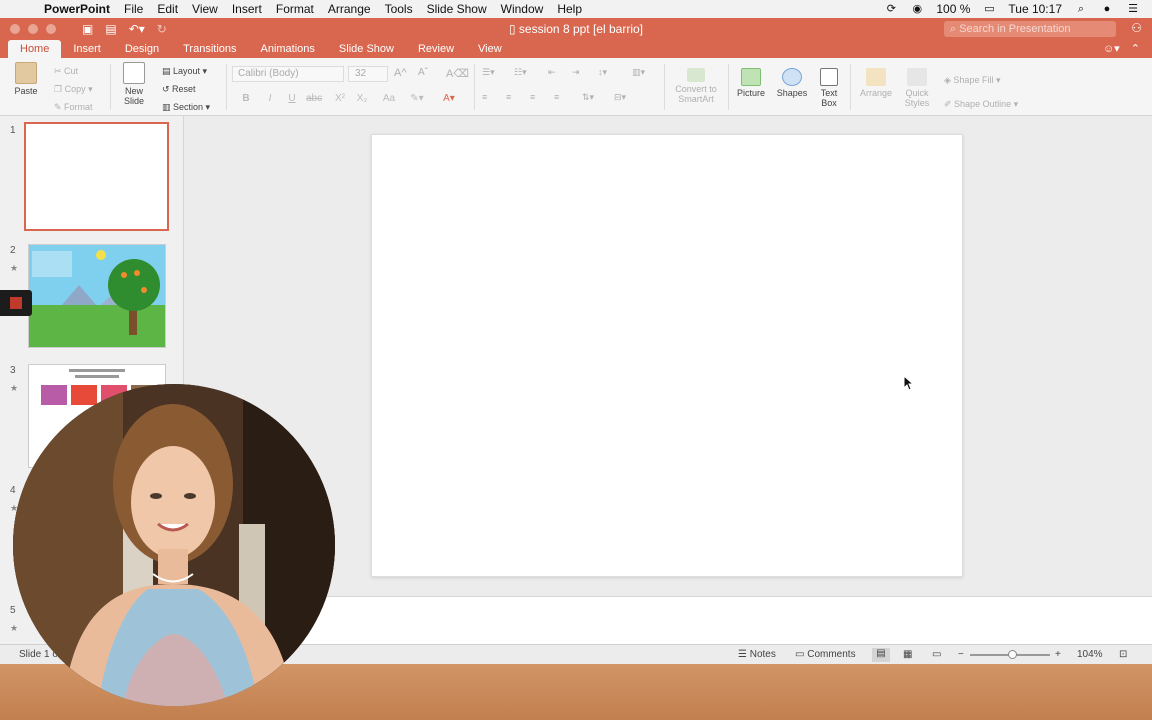 The height and width of the screenshot is (720, 1152). Describe the element at coordinates (876, 83) in the screenshot. I see `arrange-button: Arrange` at that location.